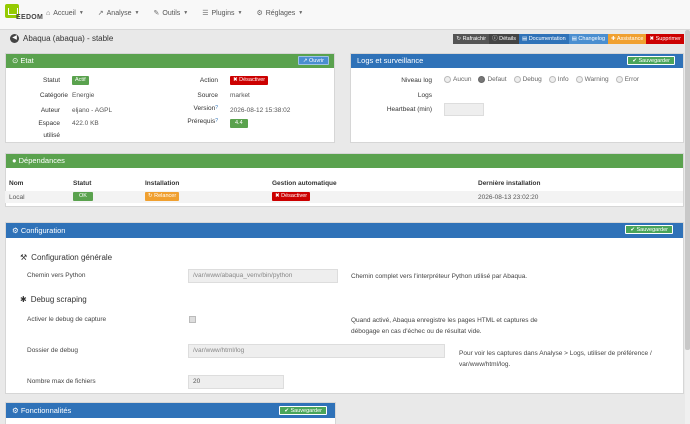 The width and height of the screenshot is (690, 424). I want to click on fonctionnalites-save-label: Sauvegarder, so click(306, 411).